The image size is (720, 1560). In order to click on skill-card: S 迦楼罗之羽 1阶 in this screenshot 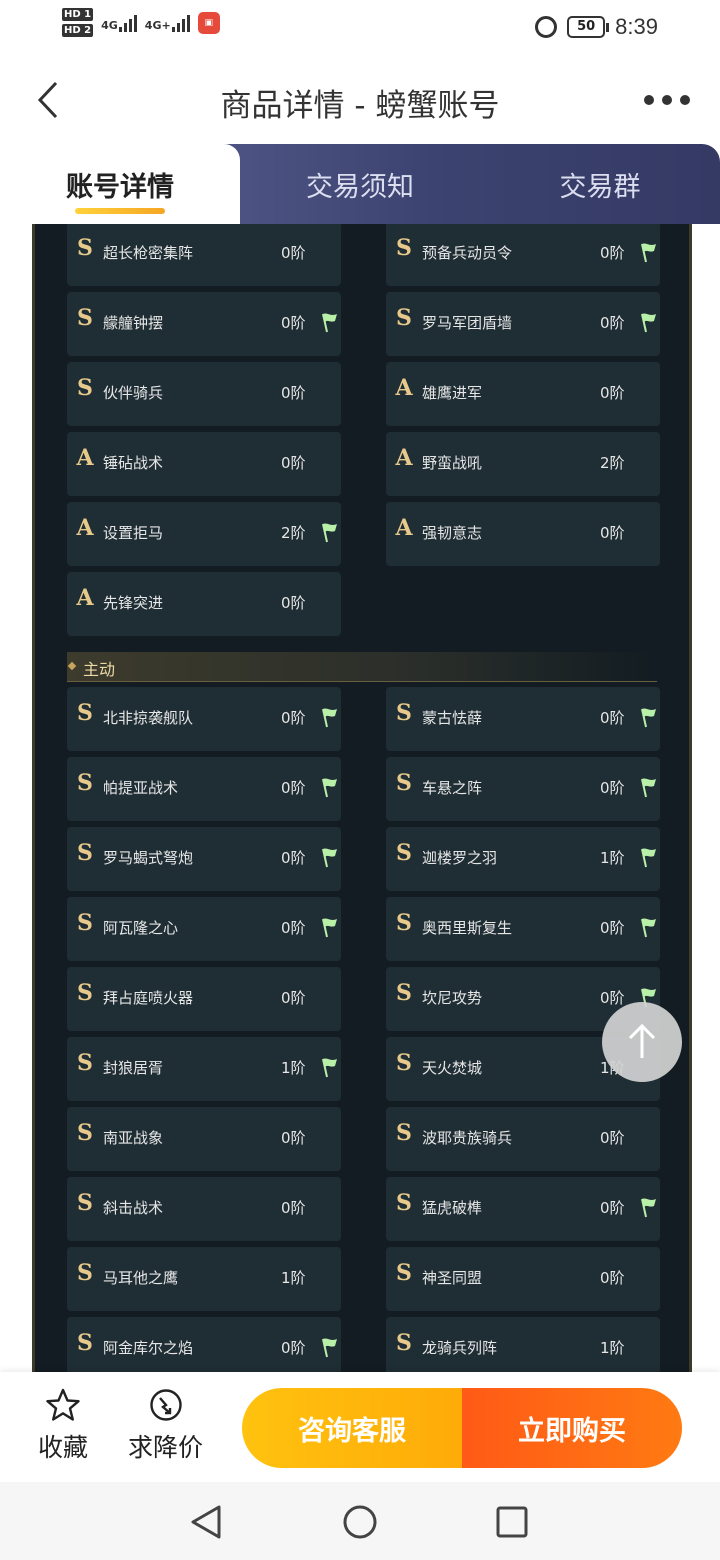, I will do `click(523, 859)`.